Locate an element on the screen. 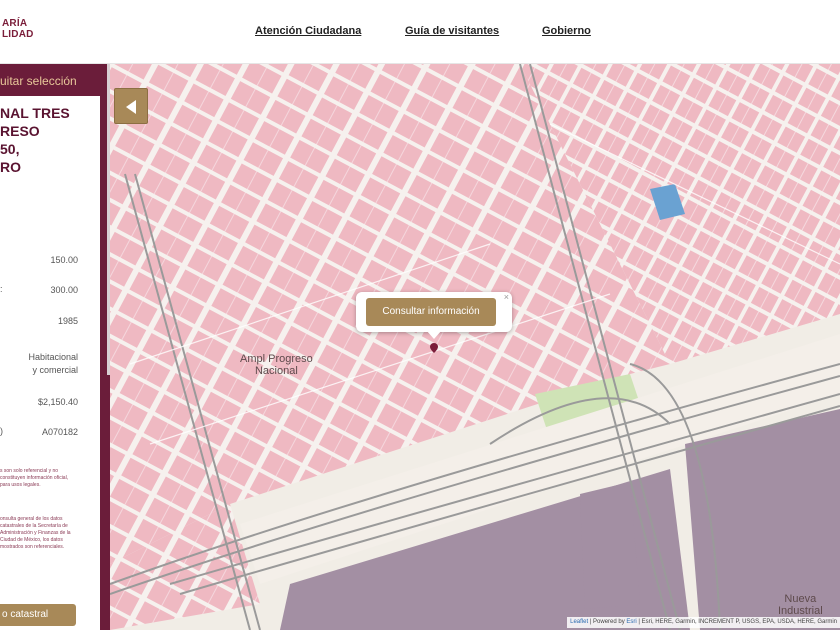 Image resolution: width=840 pixels, height=630 pixels. neighborhood-label-line: Nacional is located at coordinates (276, 371).